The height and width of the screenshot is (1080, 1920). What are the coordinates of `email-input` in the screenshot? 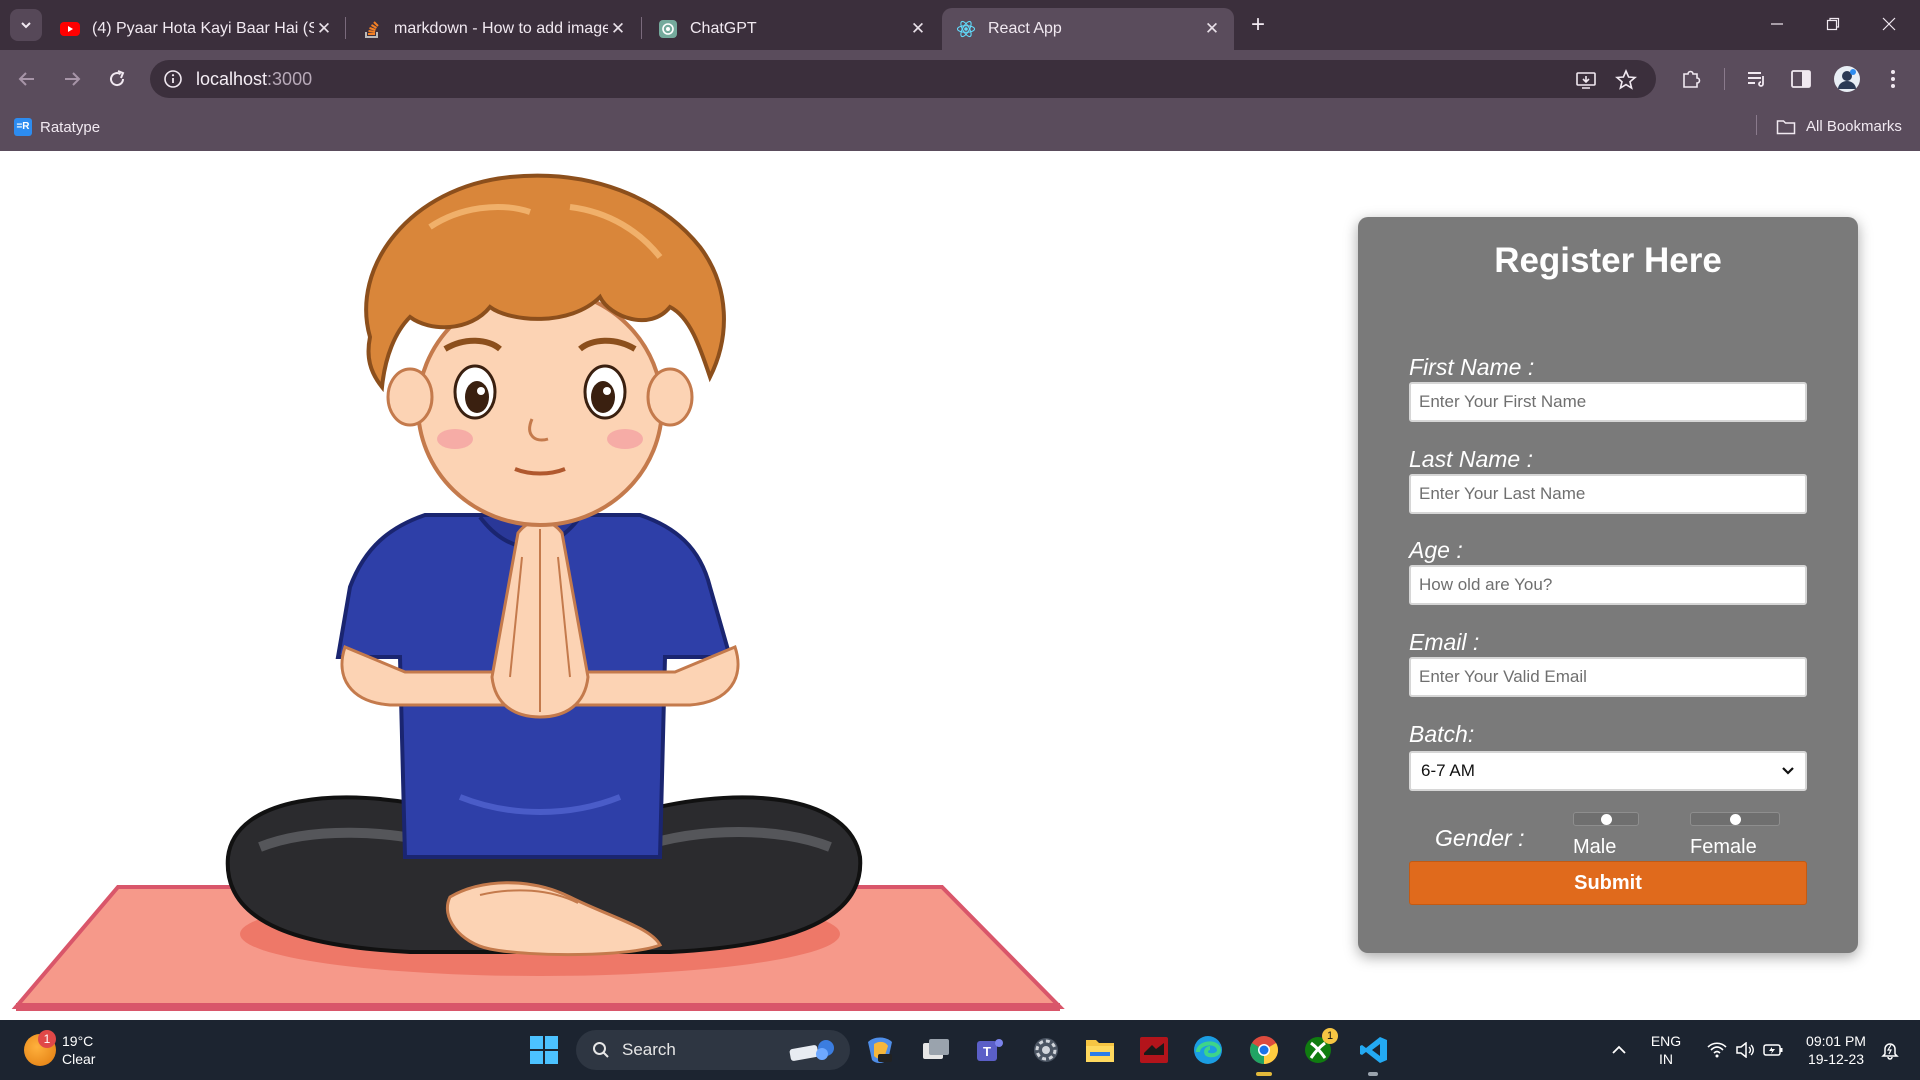 It's located at (1608, 677).